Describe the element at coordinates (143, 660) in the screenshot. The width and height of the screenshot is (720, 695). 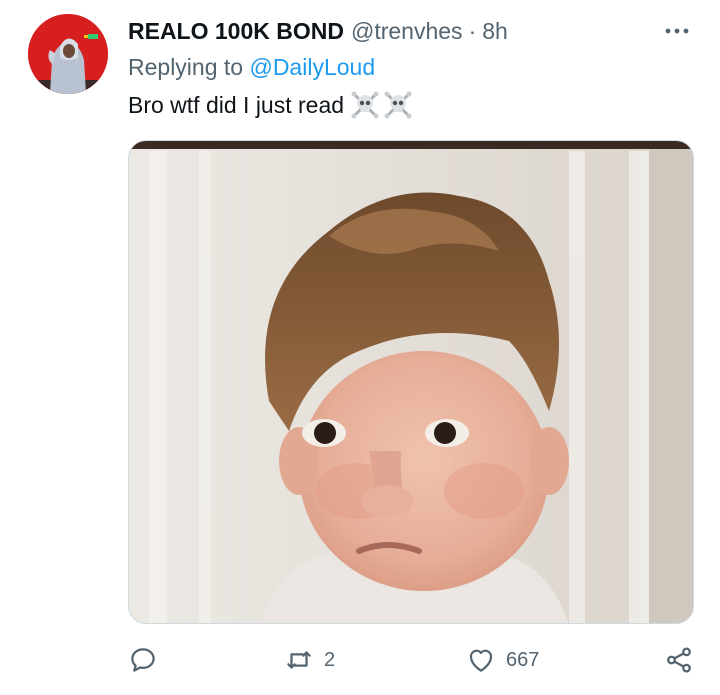
I see `reply-icon` at that location.